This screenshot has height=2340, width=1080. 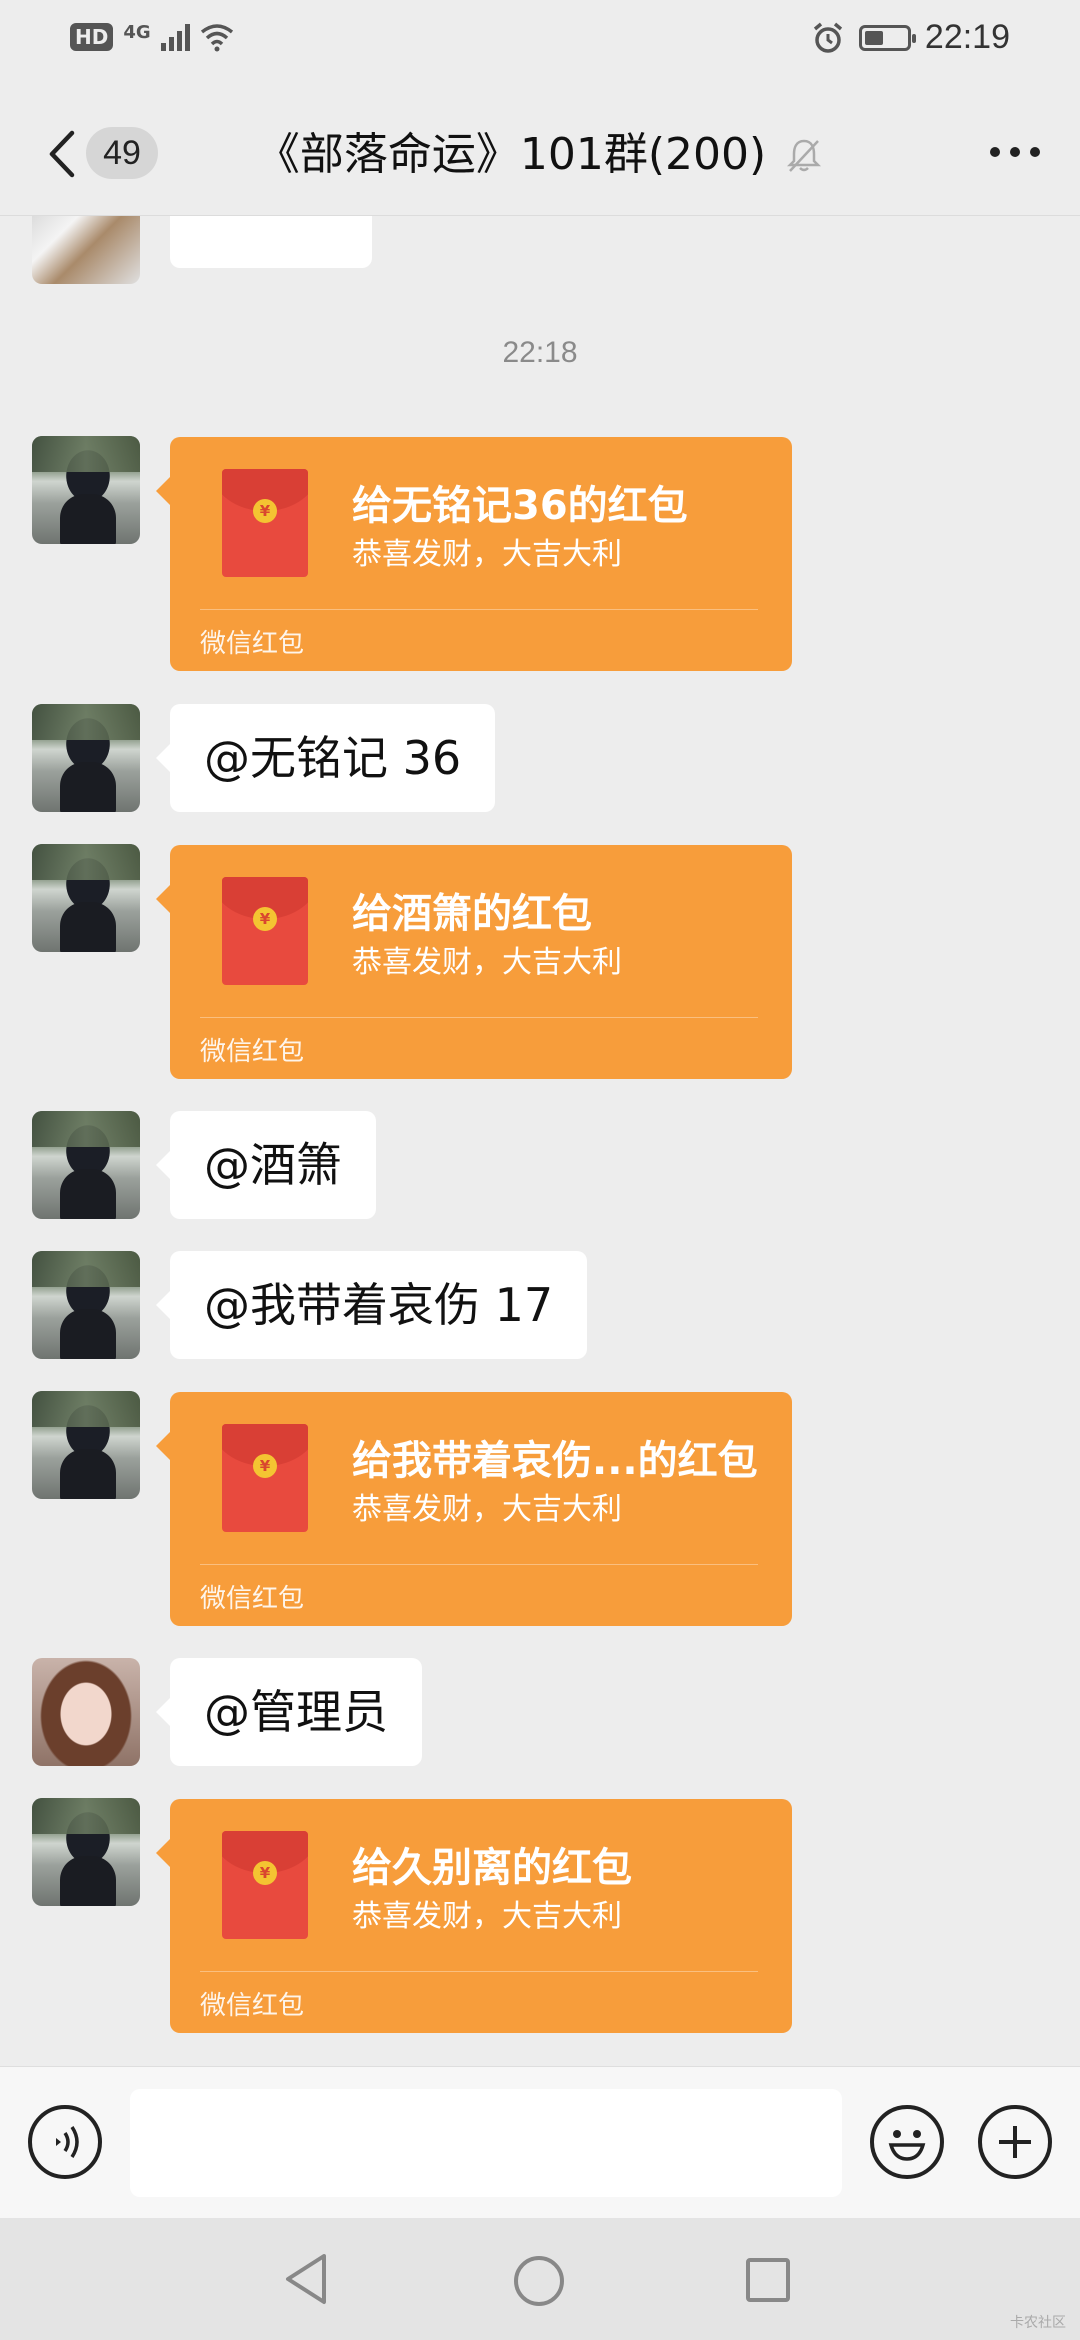 What do you see at coordinates (555, 1461) in the screenshot?
I see `red-packet-title: 给我带着哀伤...的红包` at bounding box center [555, 1461].